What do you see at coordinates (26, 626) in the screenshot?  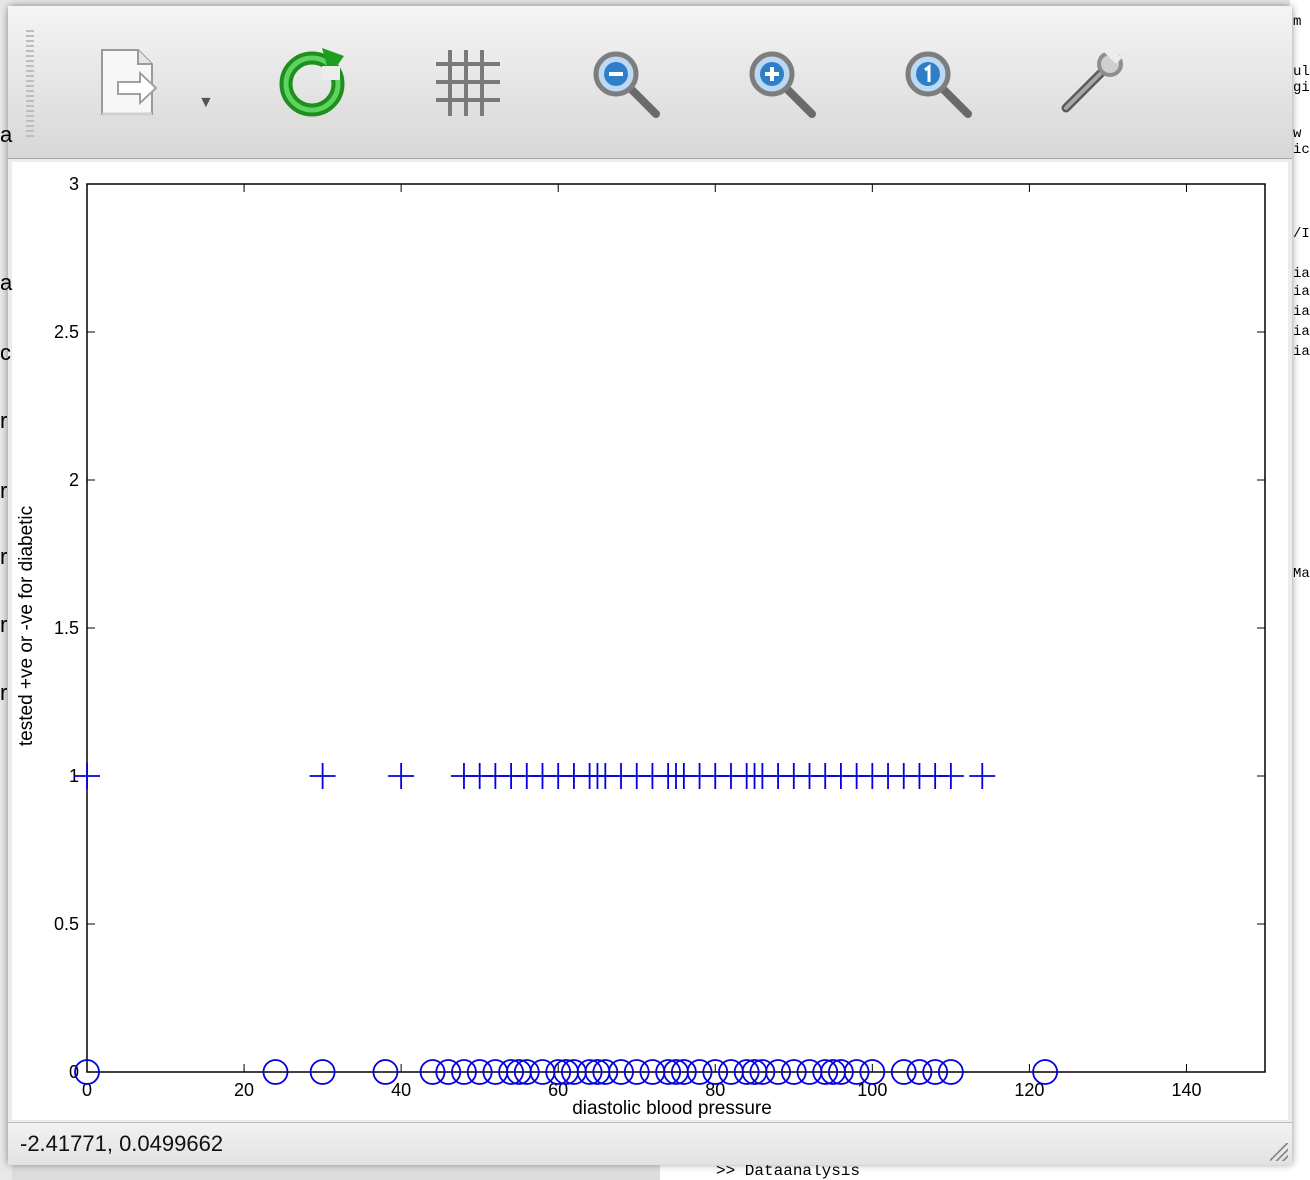 I see `y-axis-label: tested +ve or -ve for diabetic` at bounding box center [26, 626].